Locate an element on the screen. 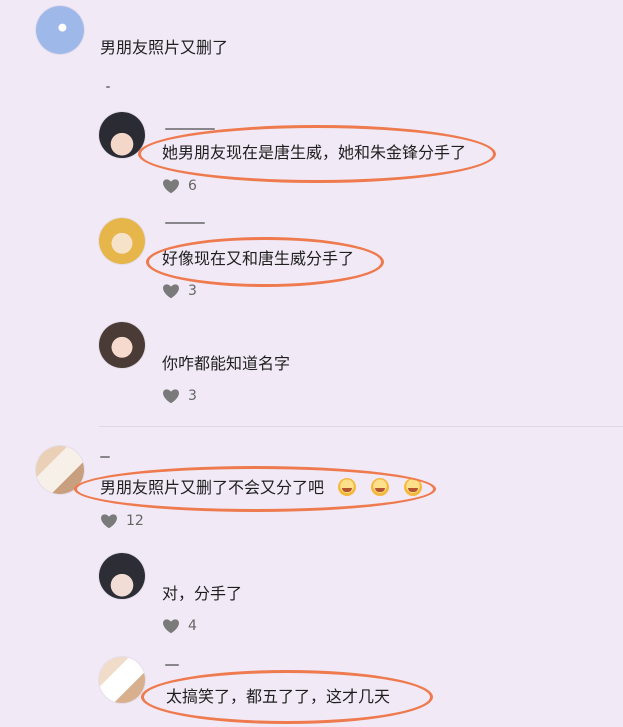 The width and height of the screenshot is (623, 727). like-count: 4 is located at coordinates (192, 626).